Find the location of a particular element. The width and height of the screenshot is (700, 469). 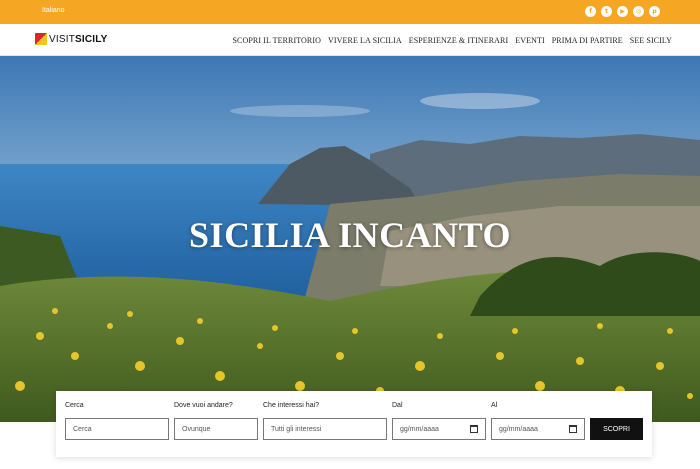

cerca-placeholder: Cerca is located at coordinates (82, 429).